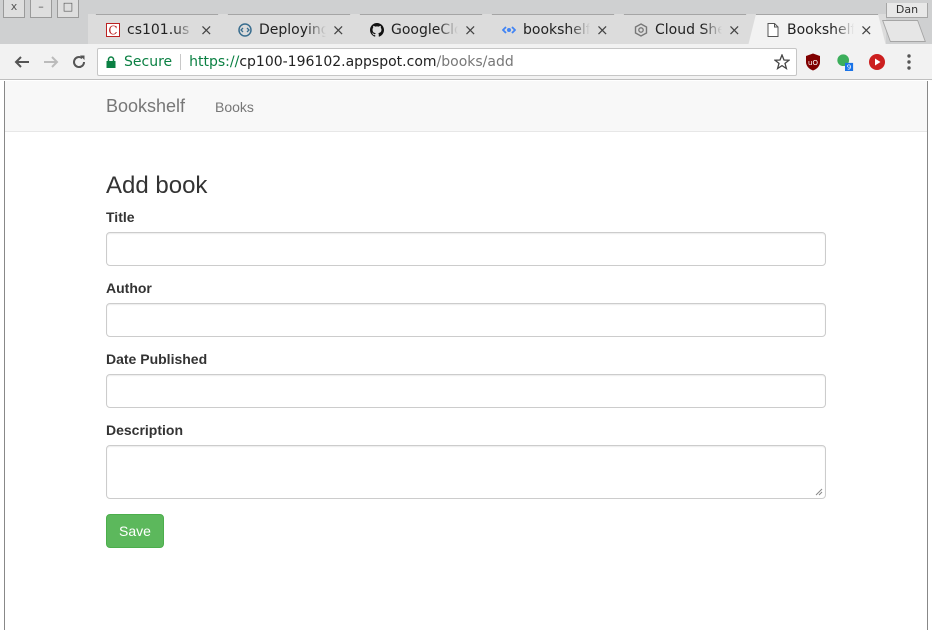  I want to click on date-published-group: Date Published, so click(466, 379).